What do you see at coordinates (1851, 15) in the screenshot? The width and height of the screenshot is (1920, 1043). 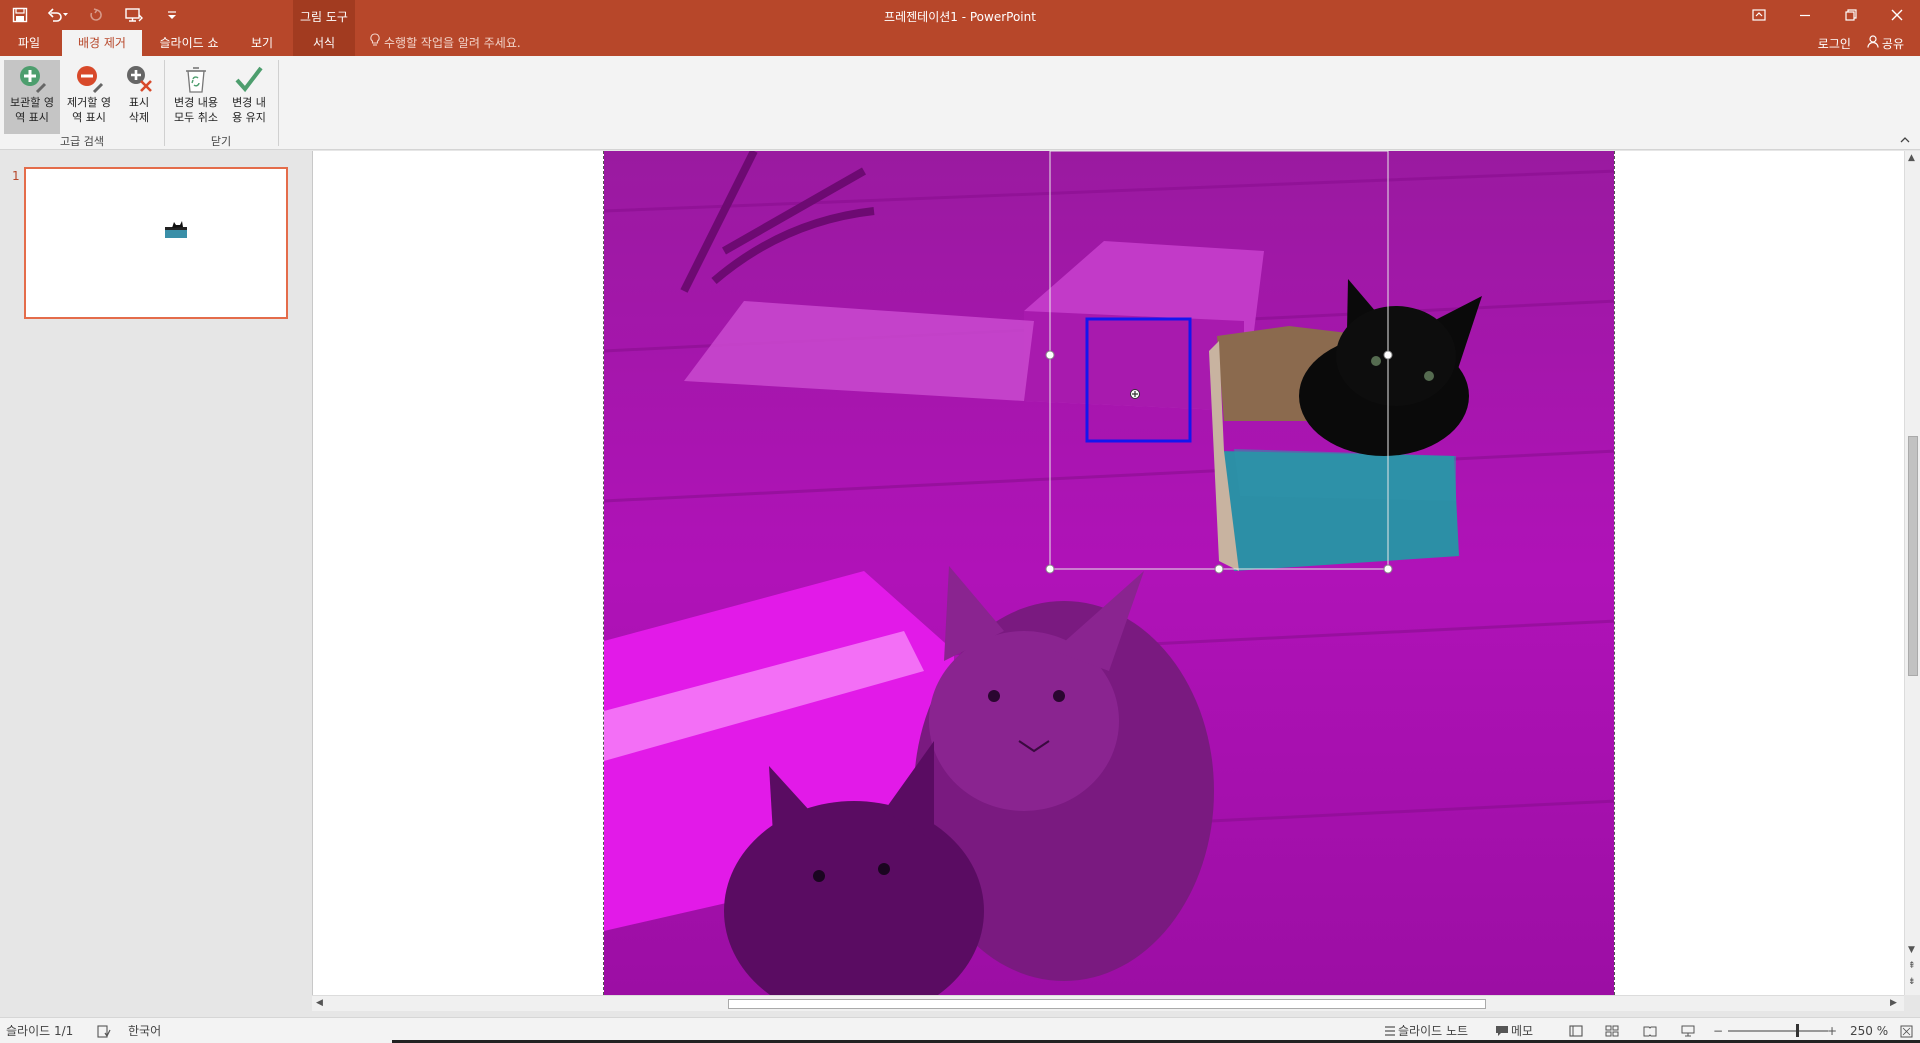 I see `restore-icon` at bounding box center [1851, 15].